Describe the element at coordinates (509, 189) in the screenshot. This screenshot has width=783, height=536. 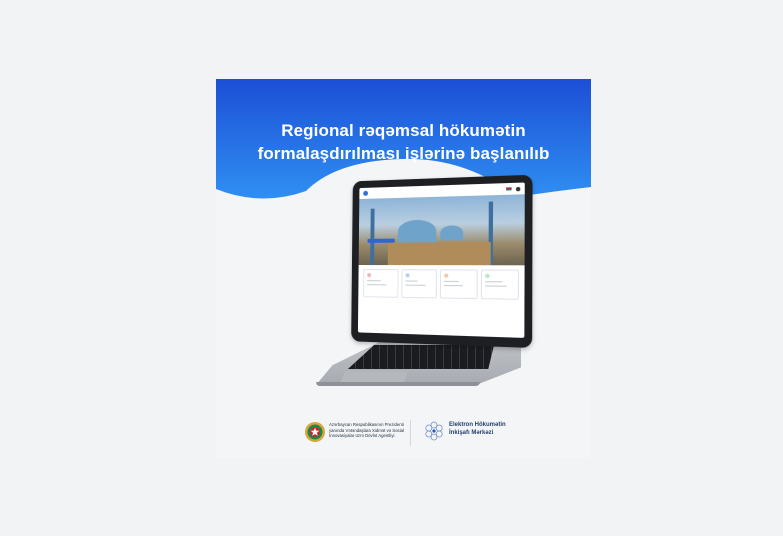
I see `flag-icon` at that location.